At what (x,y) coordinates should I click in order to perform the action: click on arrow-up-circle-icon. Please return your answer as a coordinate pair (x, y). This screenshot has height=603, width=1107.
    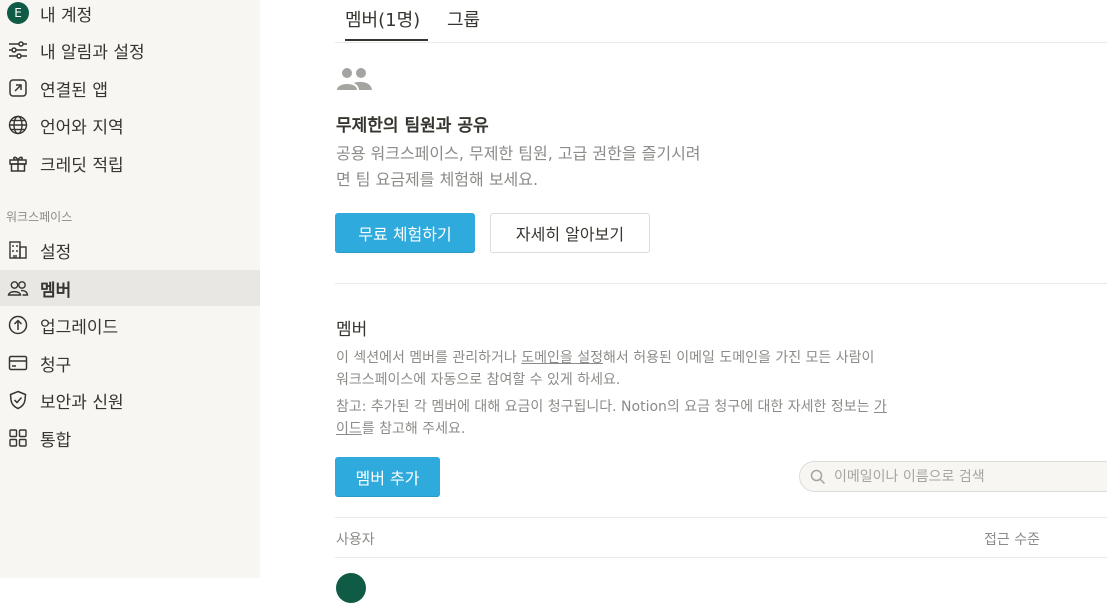
    Looking at the image, I should click on (18, 325).